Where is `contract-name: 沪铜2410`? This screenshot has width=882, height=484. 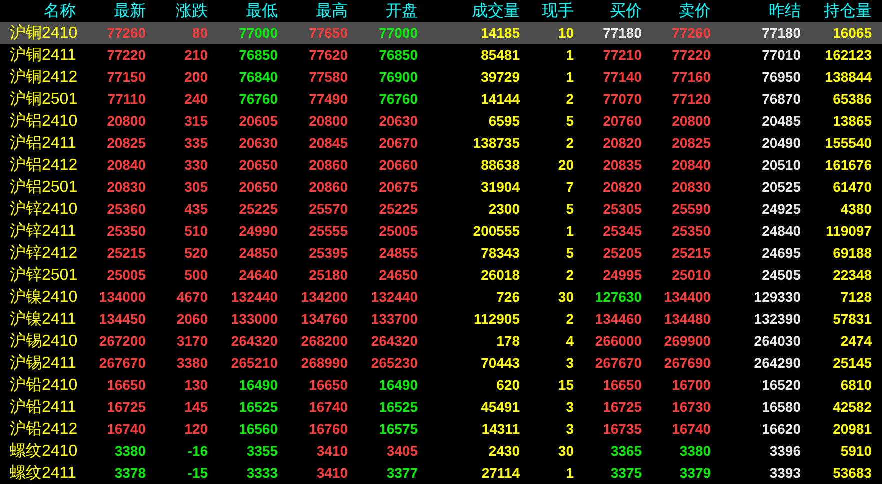 contract-name: 沪铜2410 is located at coordinates (44, 34).